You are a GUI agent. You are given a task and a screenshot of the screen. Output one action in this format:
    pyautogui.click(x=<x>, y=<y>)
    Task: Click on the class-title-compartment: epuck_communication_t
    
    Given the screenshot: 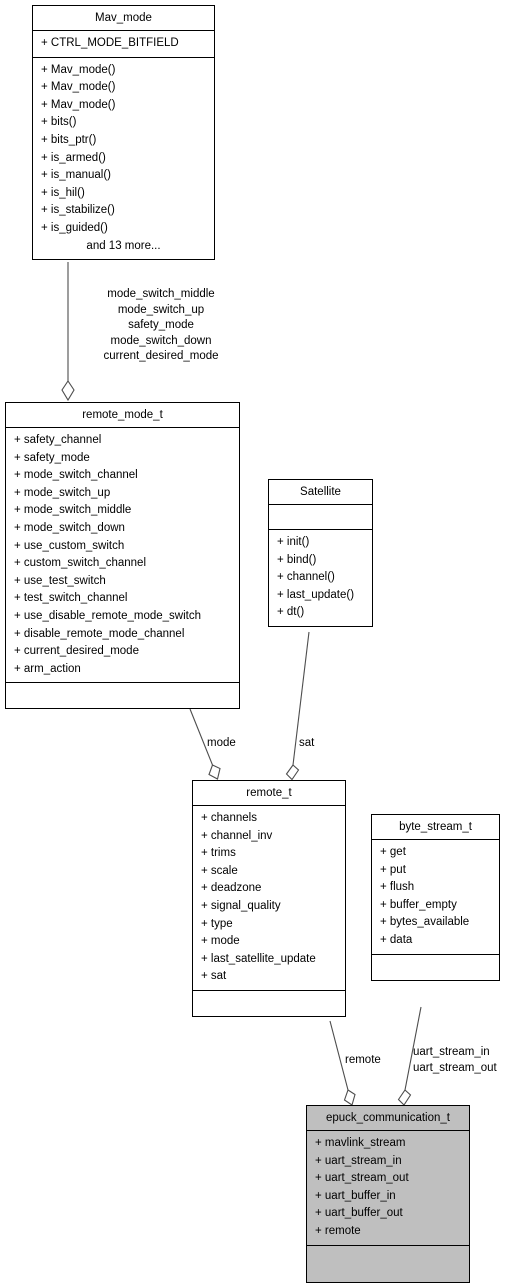 What is the action you would take?
    pyautogui.click(x=388, y=1118)
    